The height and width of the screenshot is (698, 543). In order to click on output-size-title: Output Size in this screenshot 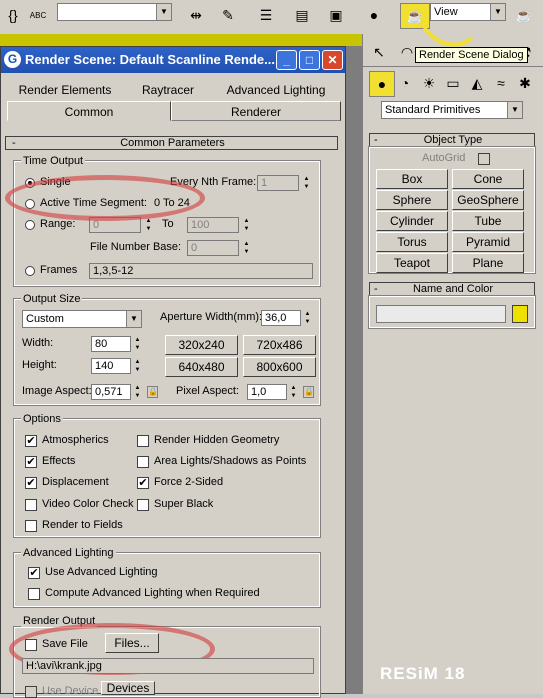, I will do `click(52, 299)`.